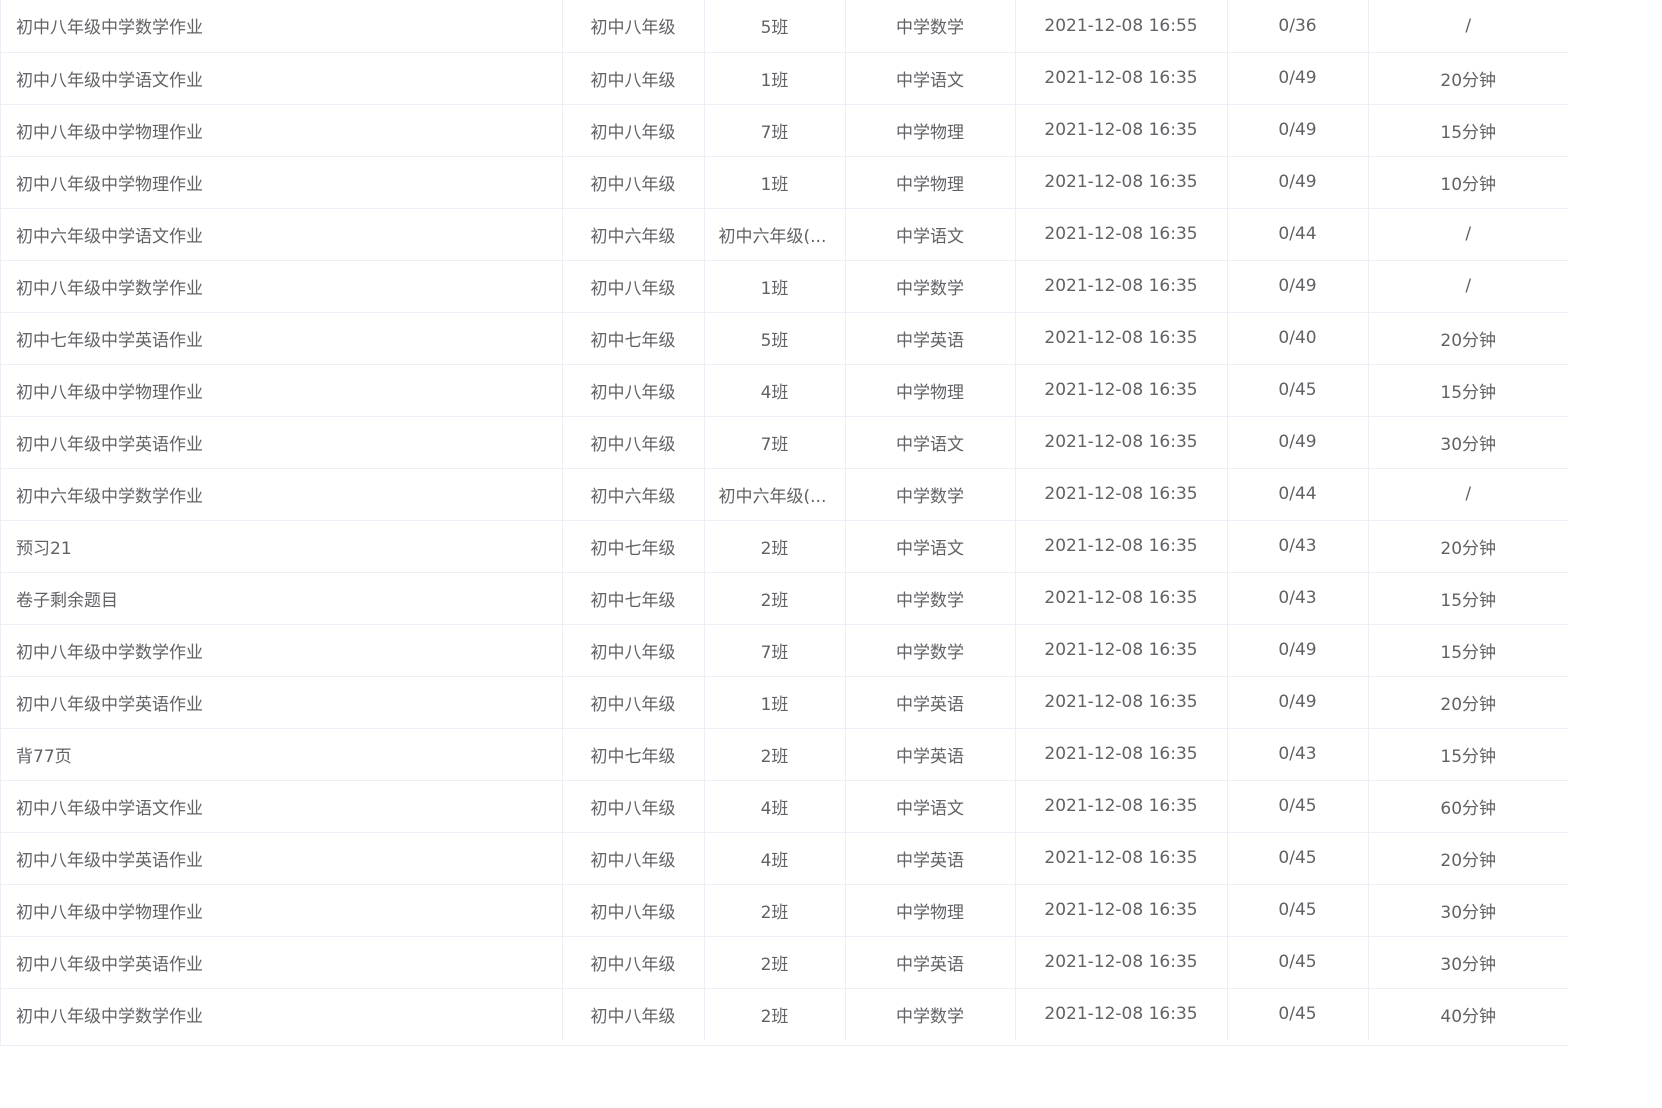 Image resolution: width=1662 pixels, height=1108 pixels. I want to click on publish-time-cell: 2021-12-08 16:55, so click(1121, 26).